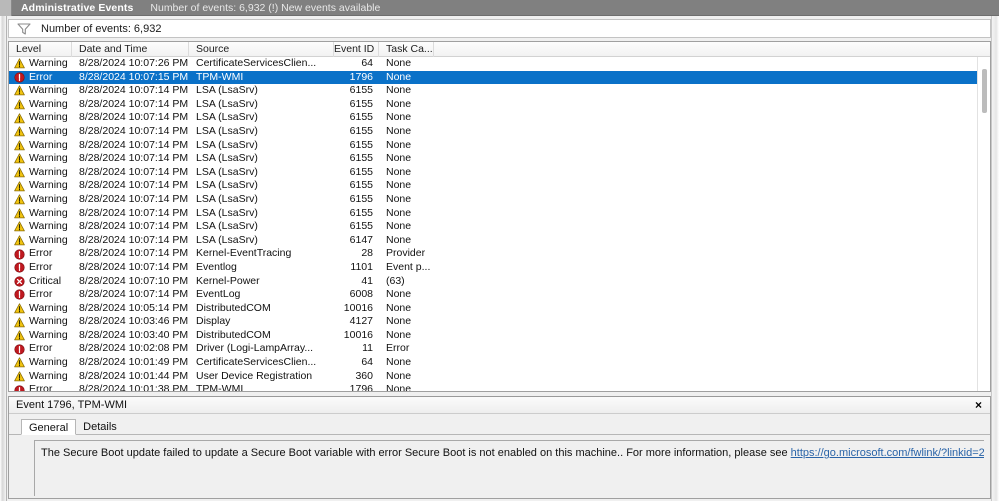  Describe the element at coordinates (233, 334) in the screenshot. I see `event-source-cell: DistributedCOM` at that location.